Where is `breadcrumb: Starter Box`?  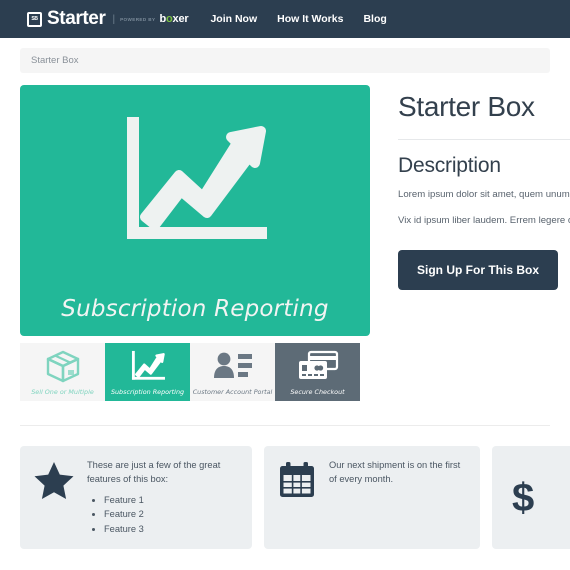
breadcrumb: Starter Box is located at coordinates (285, 60).